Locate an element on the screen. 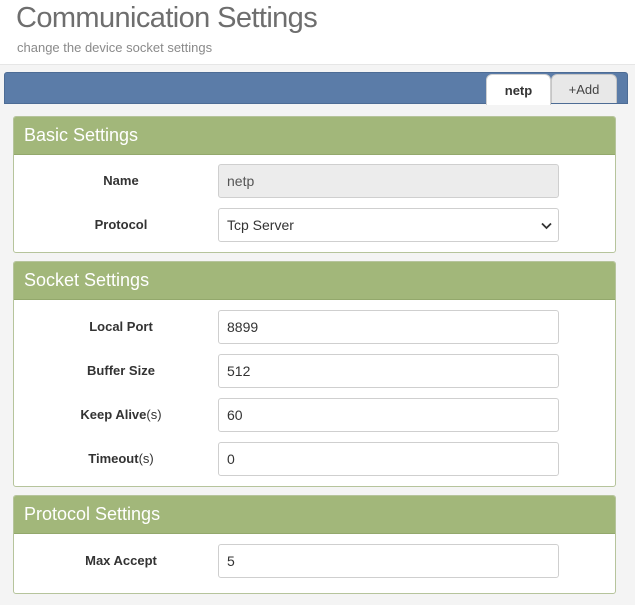 The height and width of the screenshot is (605, 635). name-label: Name is located at coordinates (121, 180).